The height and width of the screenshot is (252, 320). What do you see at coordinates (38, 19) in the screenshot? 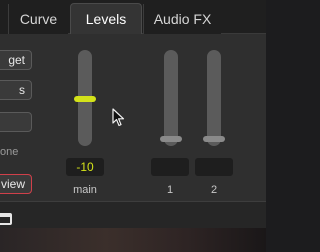
I see `tab-curve: Curve` at bounding box center [38, 19].